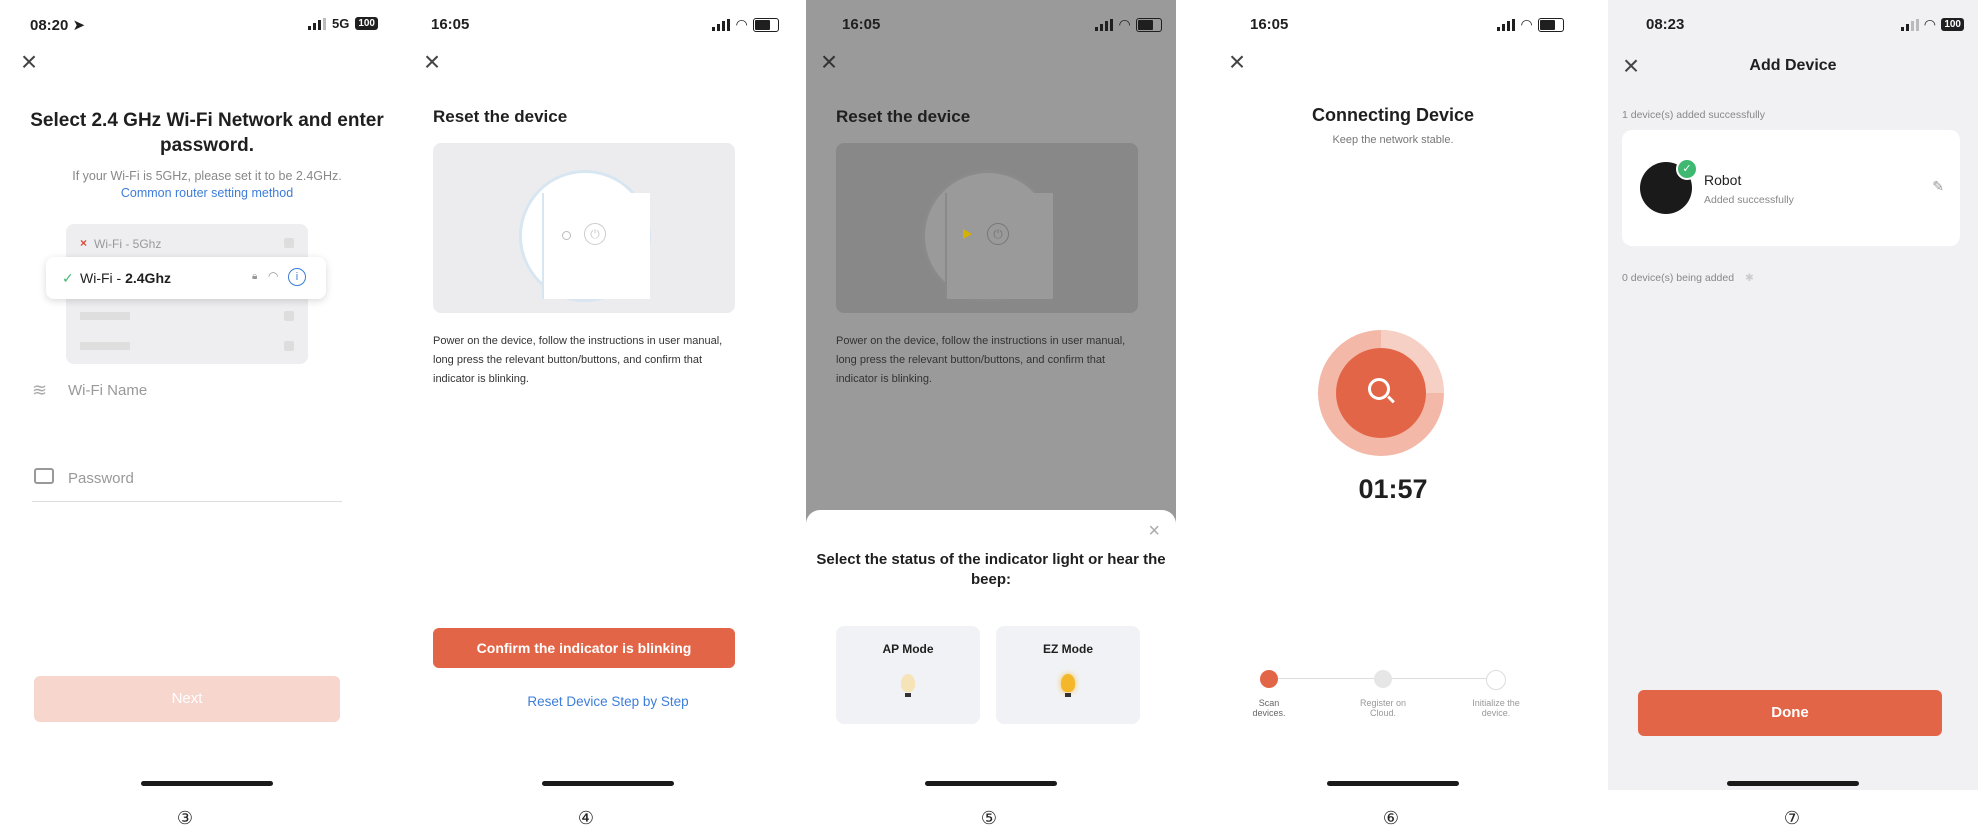 This screenshot has height=834, width=1978. What do you see at coordinates (103, 278) in the screenshot?
I see `wifi-24-prefix: Wi-Fi -` at bounding box center [103, 278].